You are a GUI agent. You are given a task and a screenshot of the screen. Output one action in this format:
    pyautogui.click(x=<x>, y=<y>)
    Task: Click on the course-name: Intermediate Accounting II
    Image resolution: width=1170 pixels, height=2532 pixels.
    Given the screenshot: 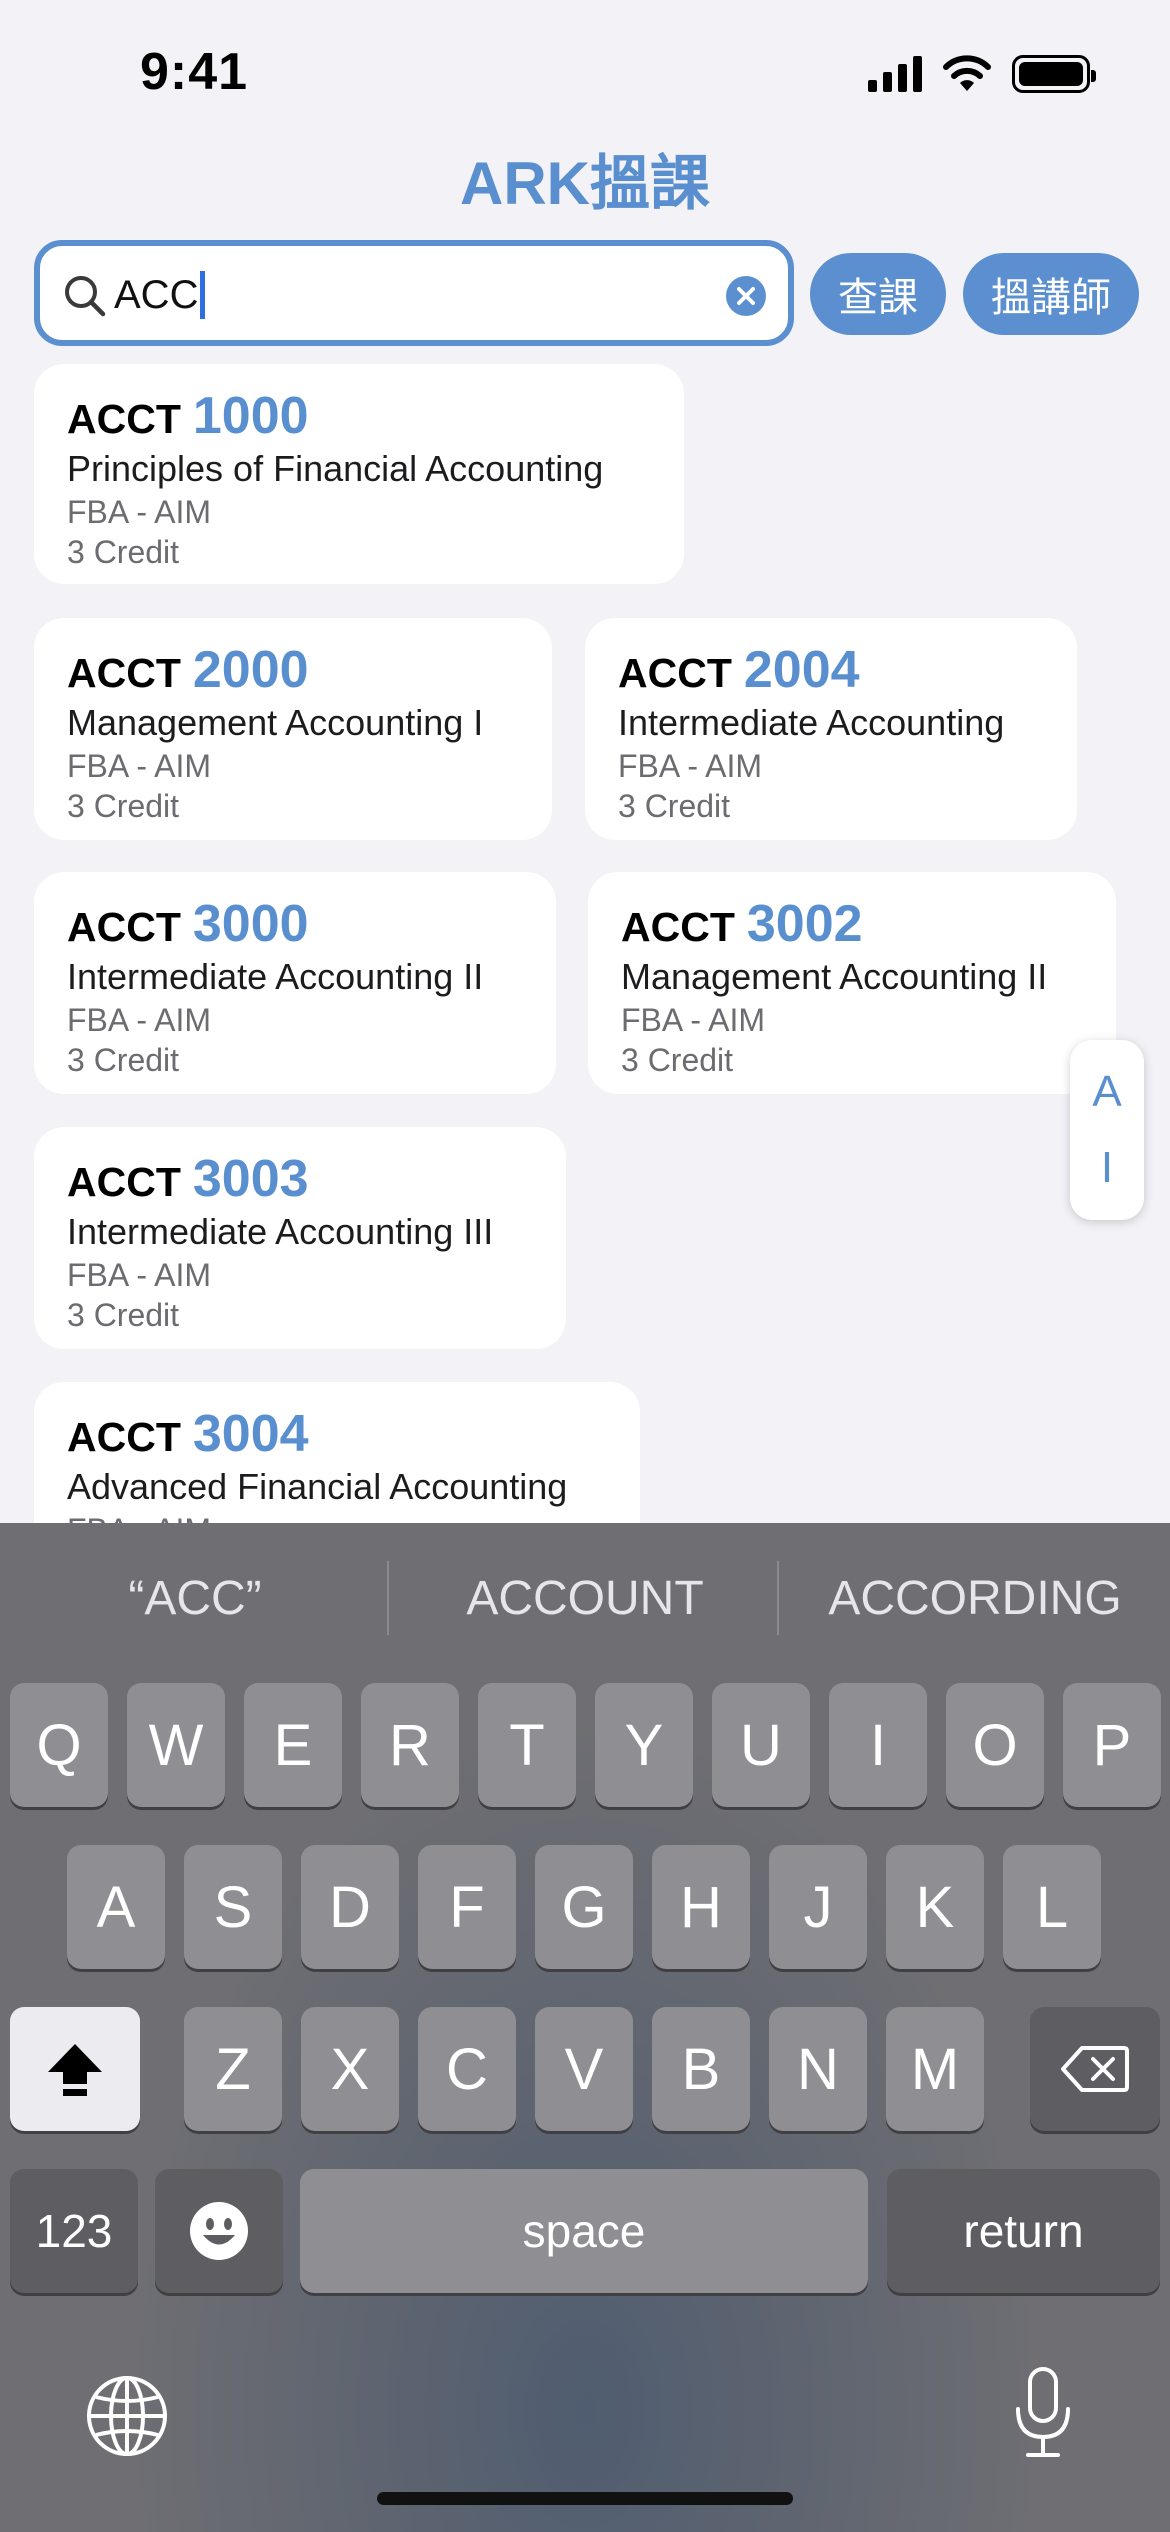 What is the action you would take?
    pyautogui.click(x=275, y=976)
    